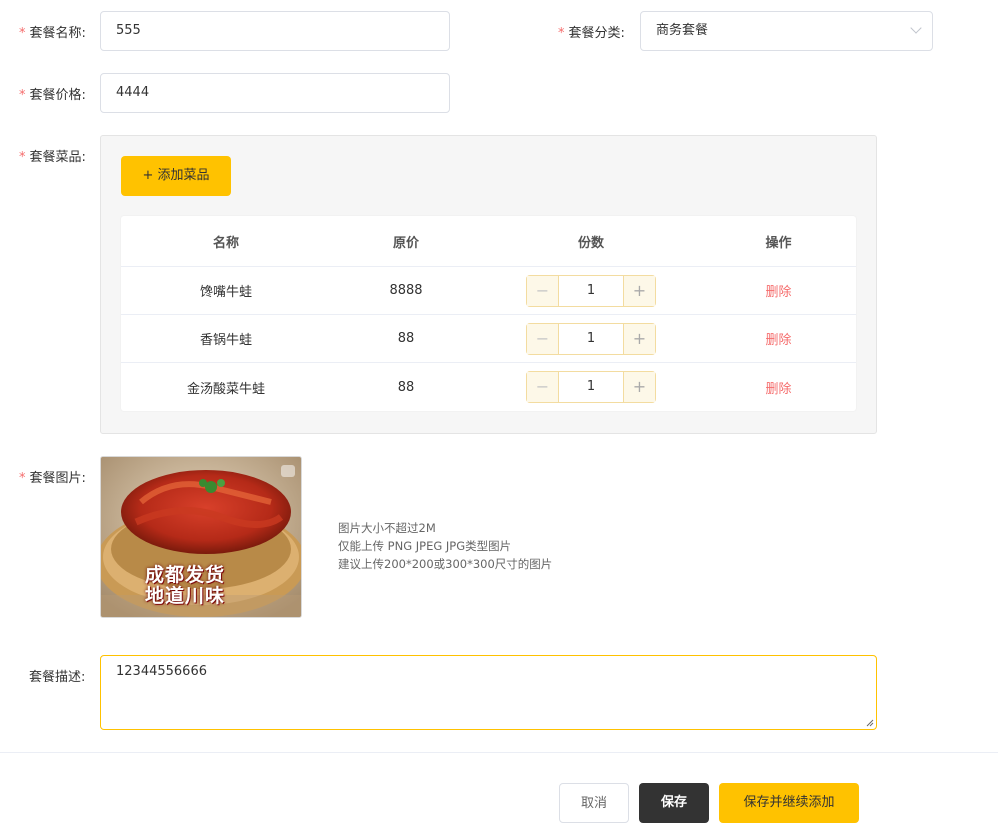 This screenshot has height=831, width=998. What do you see at coordinates (594, 803) in the screenshot?
I see `cancel-button: 取消` at bounding box center [594, 803].